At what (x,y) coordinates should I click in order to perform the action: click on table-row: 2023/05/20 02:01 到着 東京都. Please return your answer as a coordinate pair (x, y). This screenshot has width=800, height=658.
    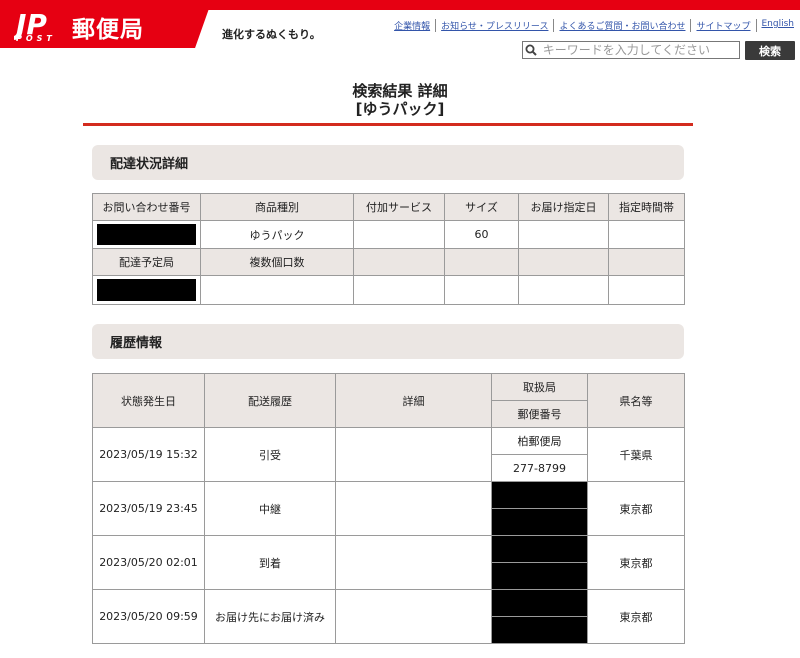
    Looking at the image, I should click on (388, 562).